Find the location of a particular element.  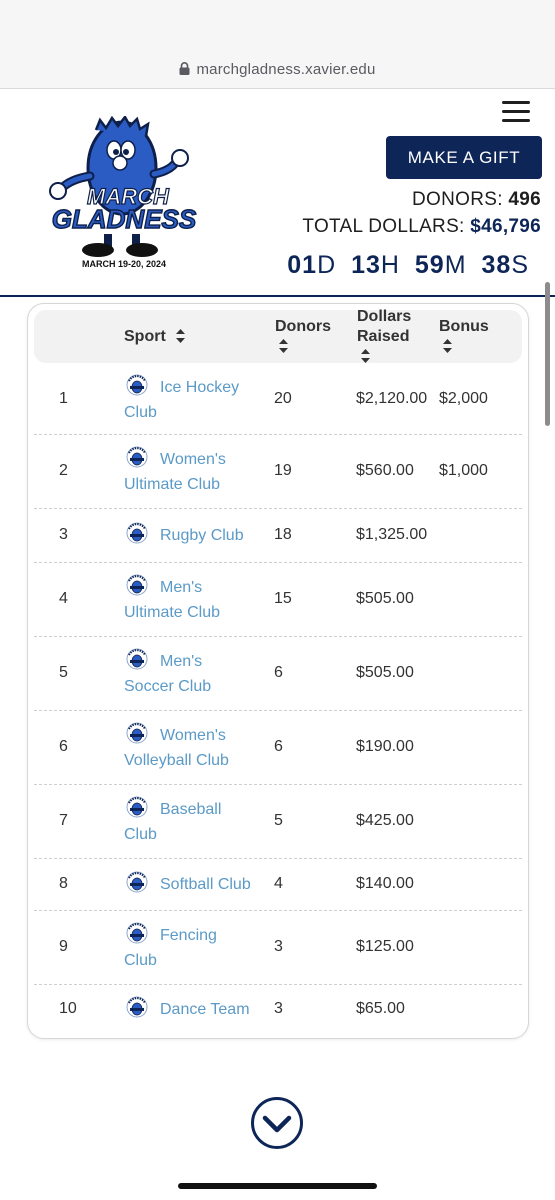

countdown-hours: 13 is located at coordinates (366, 265).